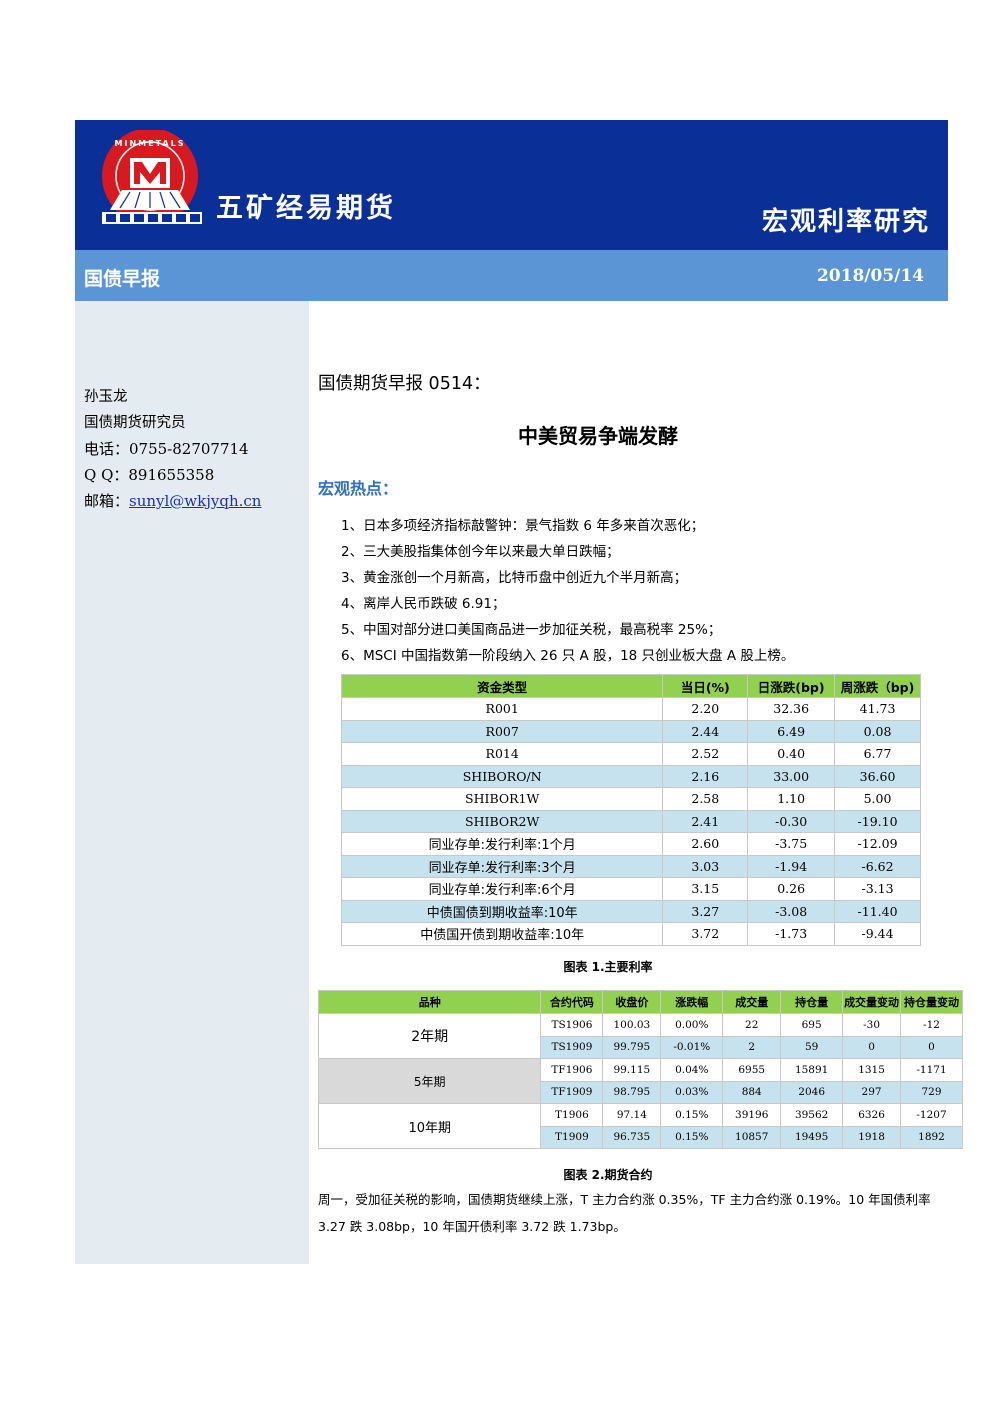 The width and height of the screenshot is (992, 1403). Describe the element at coordinates (423, 604) in the screenshot. I see `list-item: 4、离岸人民币跌破 6.91；` at that location.